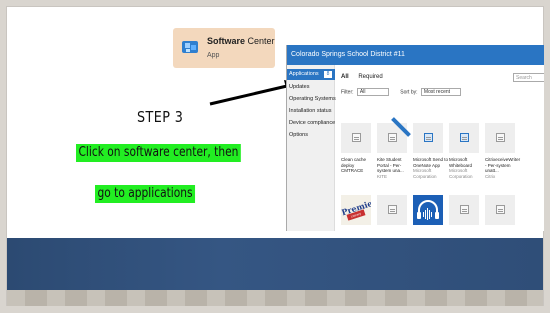  What do you see at coordinates (145, 194) in the screenshot?
I see `instruction-line-2: go to applications` at bounding box center [145, 194].